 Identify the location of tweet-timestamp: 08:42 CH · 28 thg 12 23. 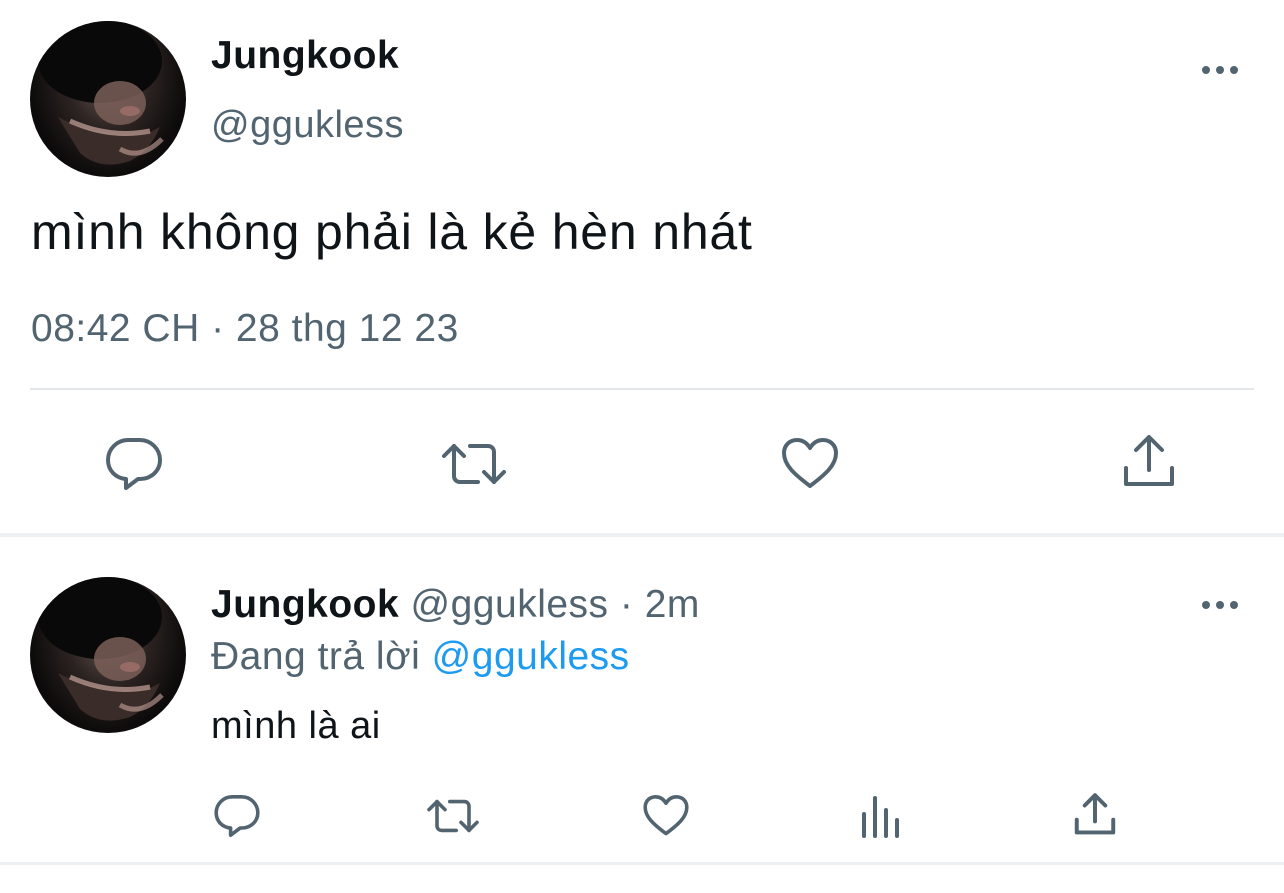
(245, 329).